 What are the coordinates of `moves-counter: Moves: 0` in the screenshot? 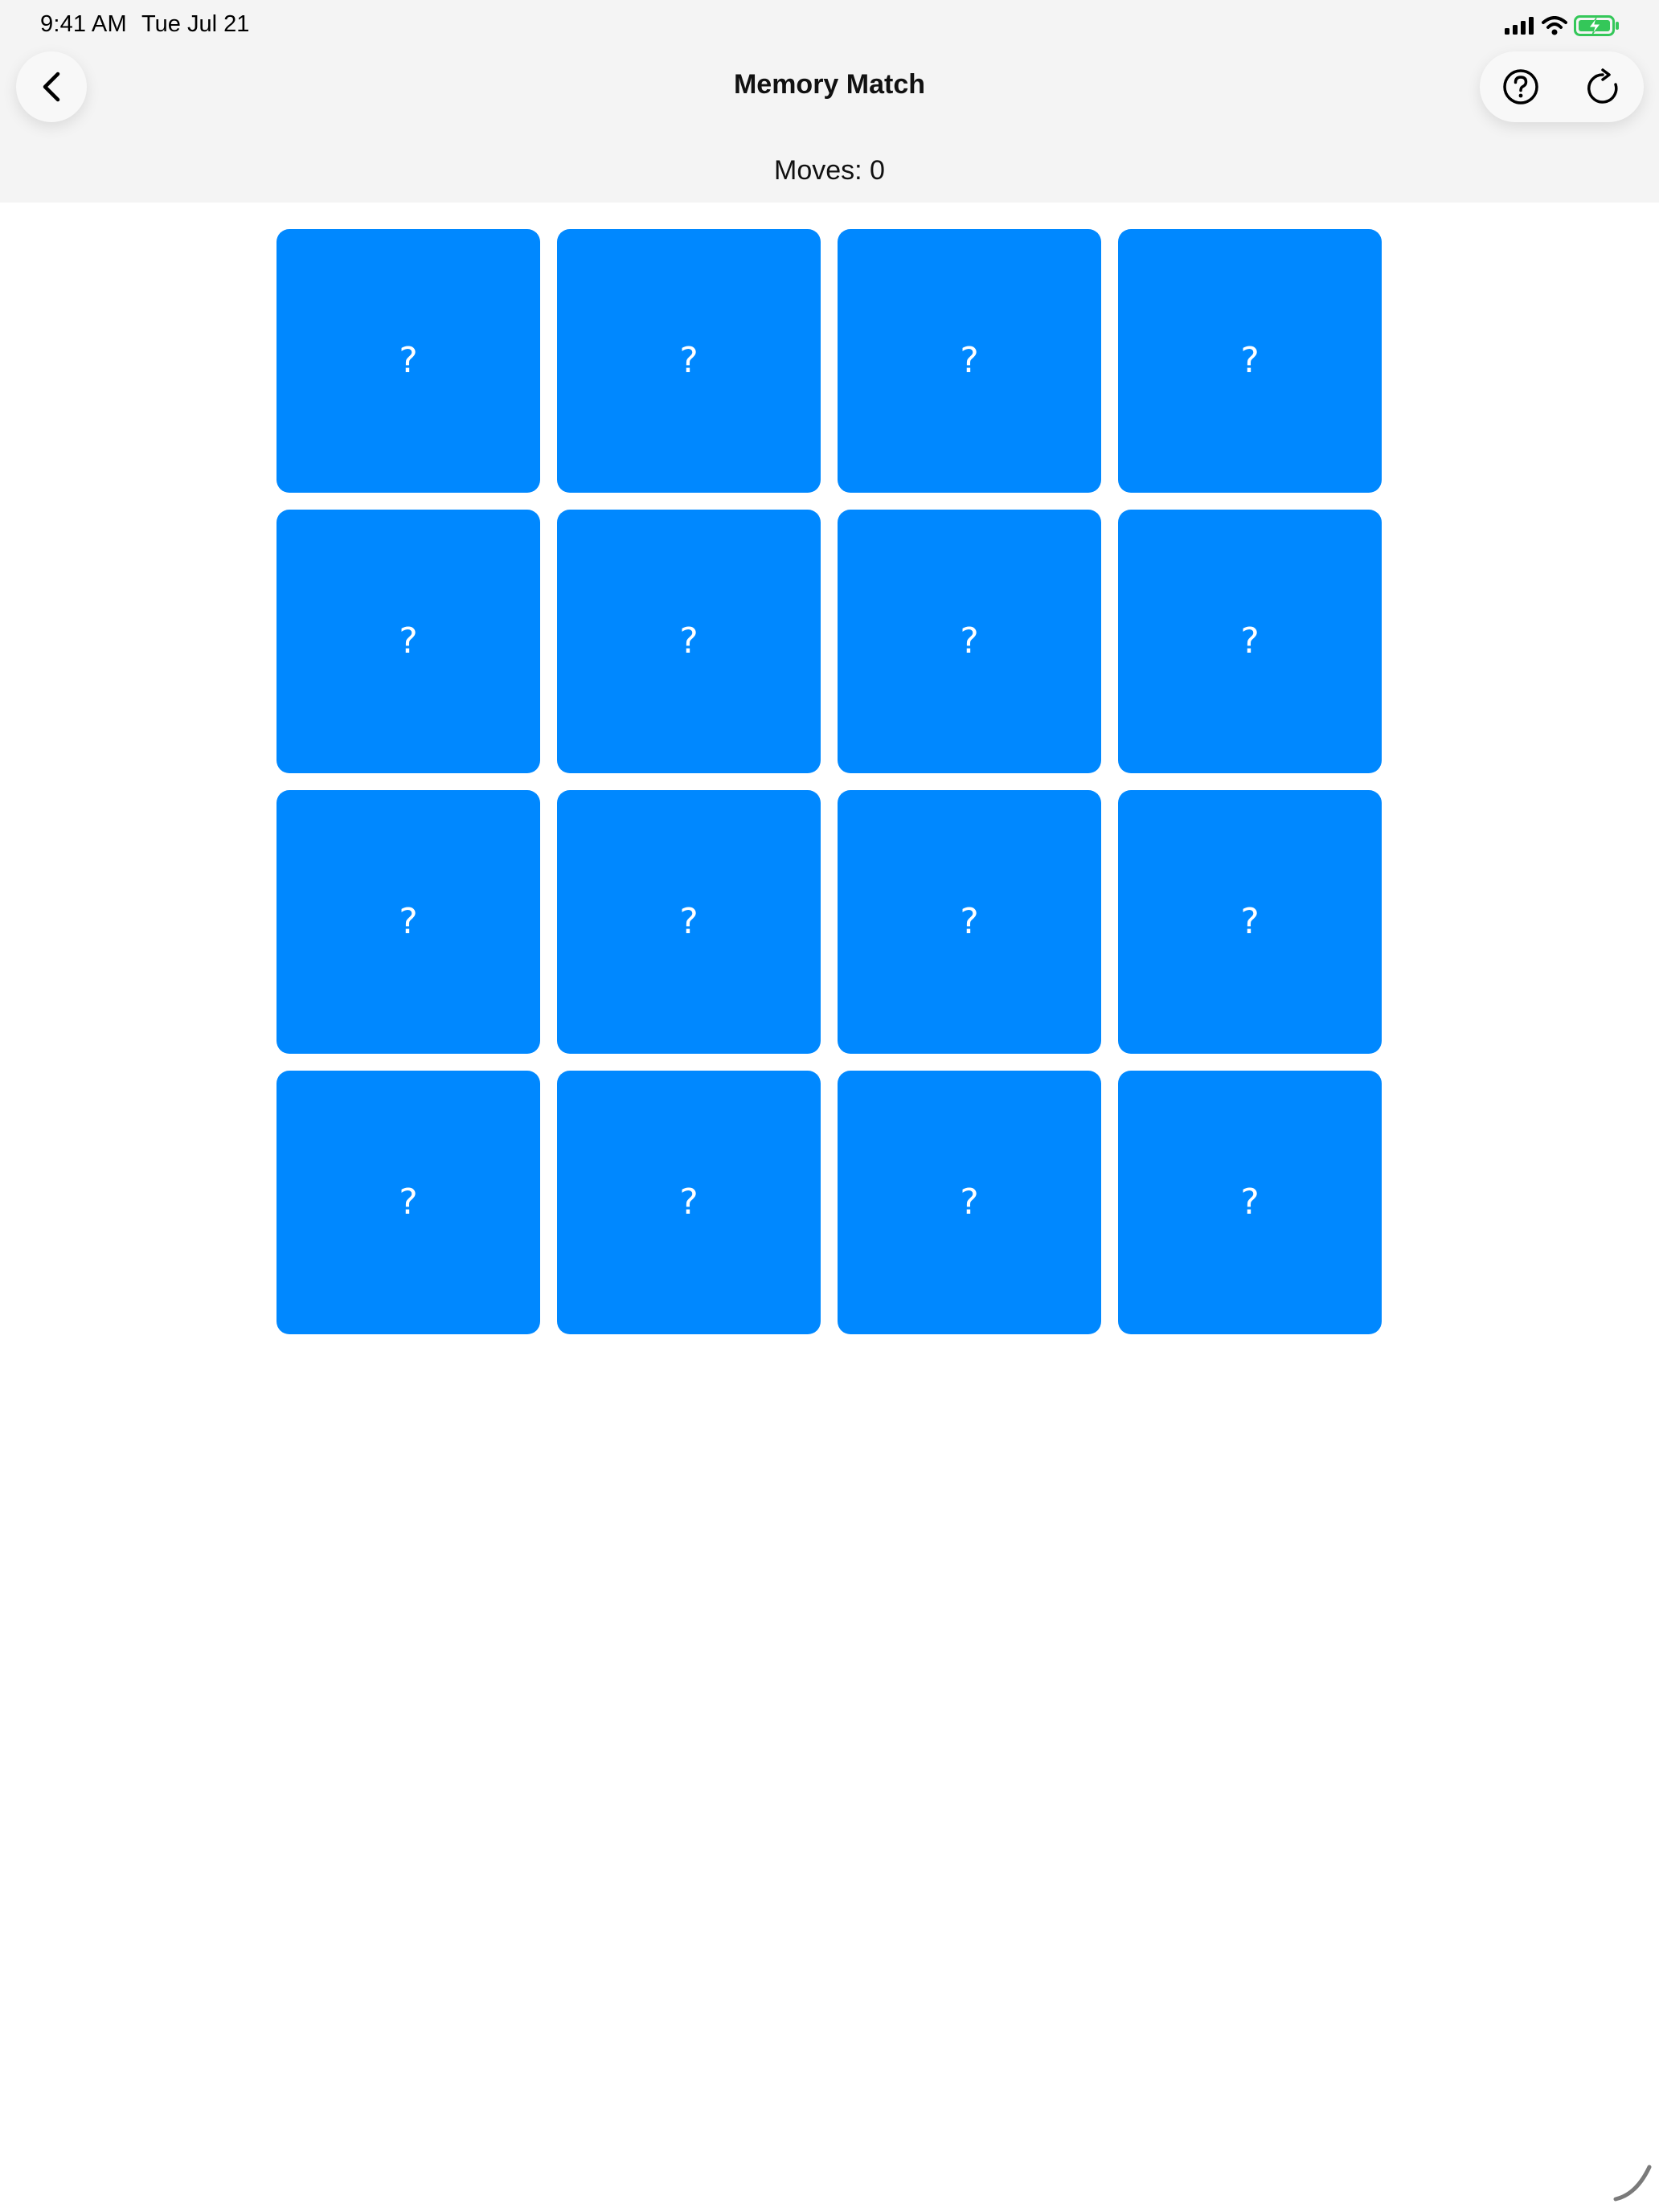 It's located at (829, 170).